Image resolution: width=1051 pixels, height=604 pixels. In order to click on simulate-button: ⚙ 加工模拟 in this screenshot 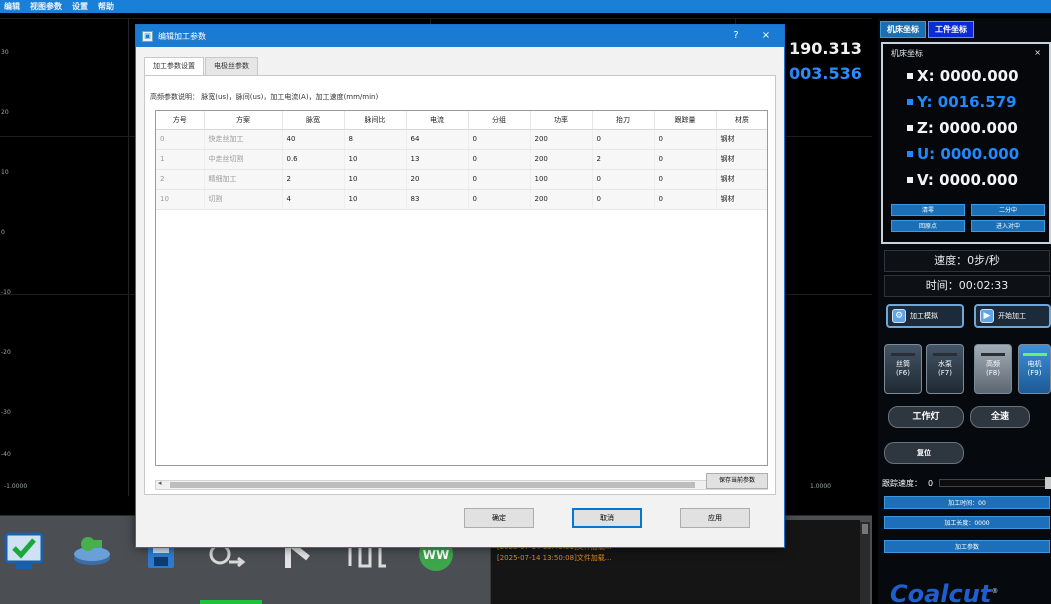, I will do `click(925, 316)`.